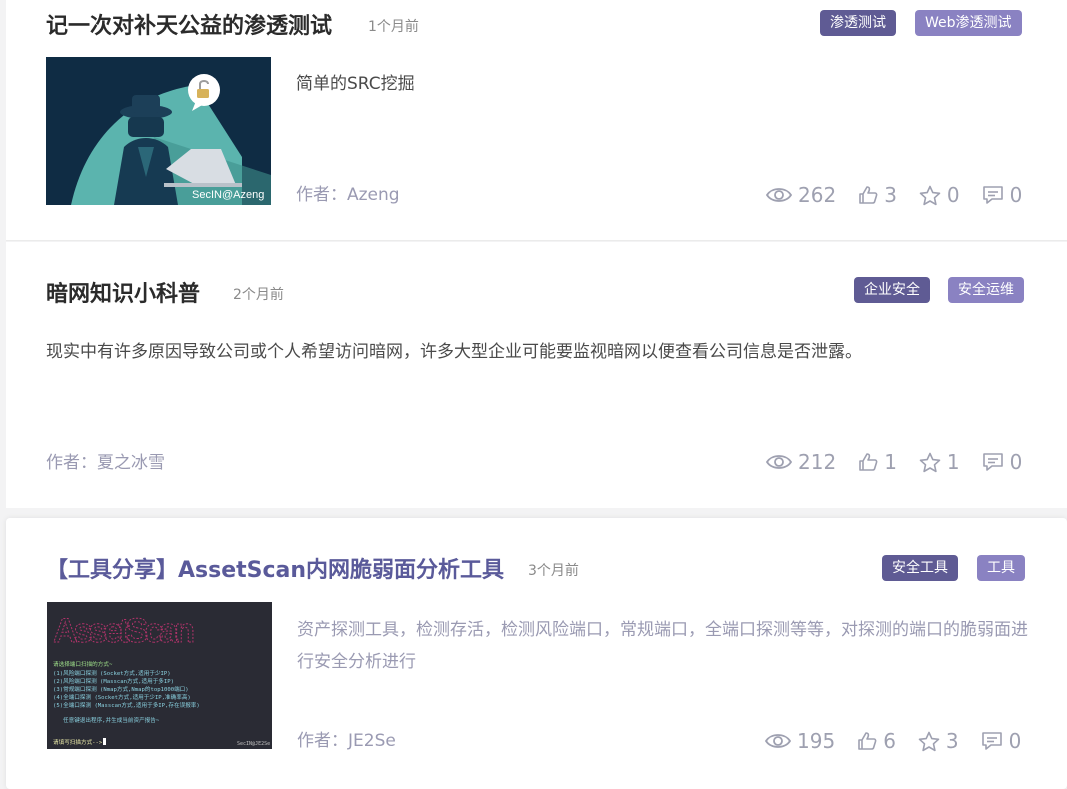  What do you see at coordinates (83, 664) in the screenshot?
I see `terminal-menu-title: 请选择端口扫描的方式~` at bounding box center [83, 664].